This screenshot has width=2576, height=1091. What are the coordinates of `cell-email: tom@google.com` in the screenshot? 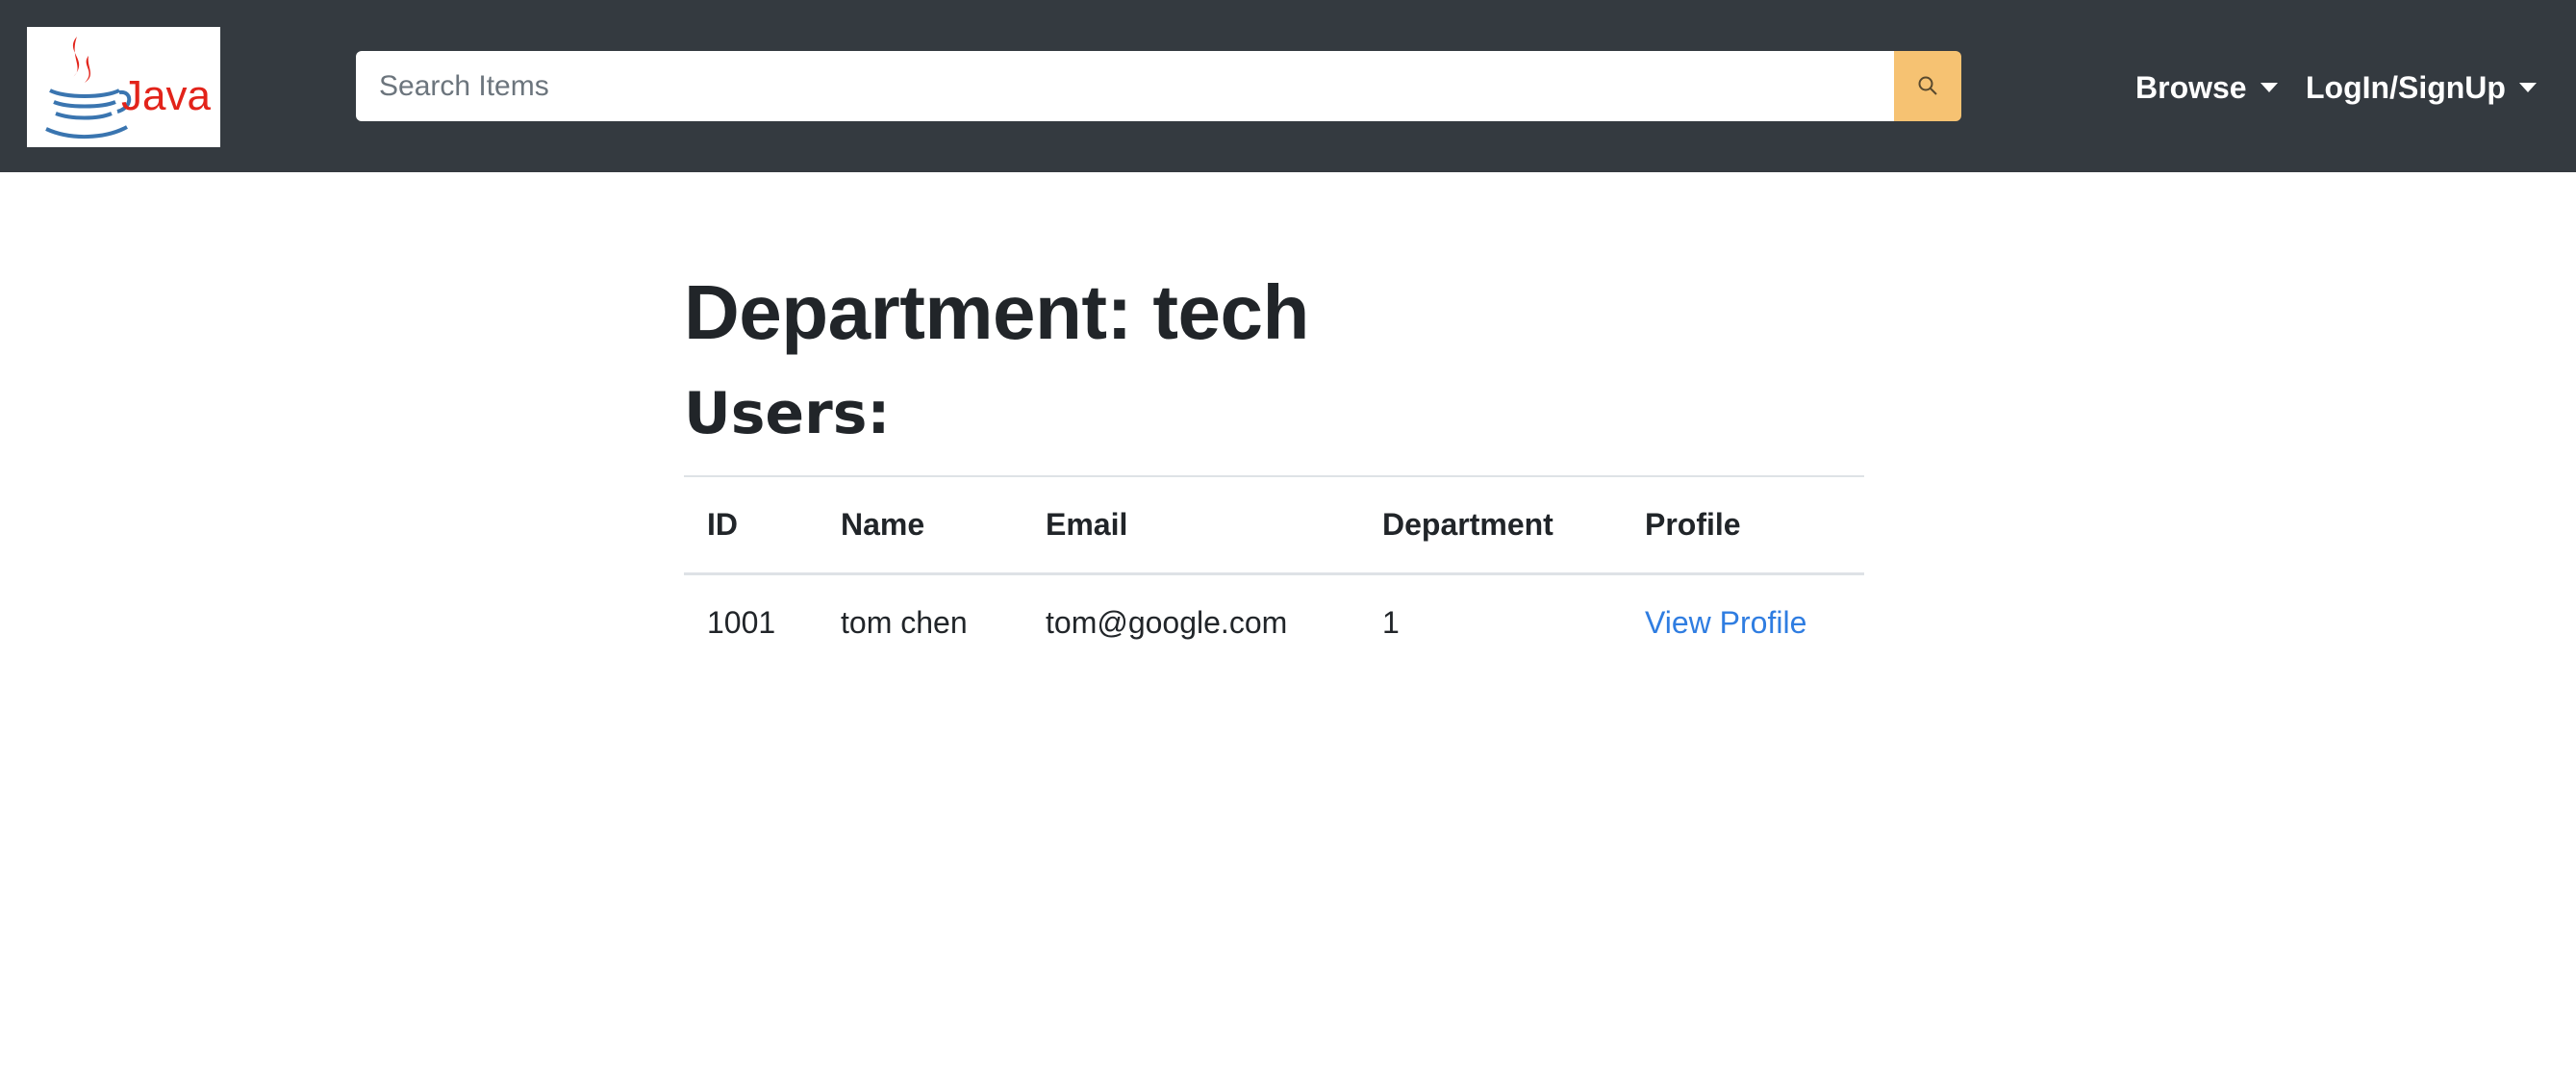 It's located at (1167, 622).